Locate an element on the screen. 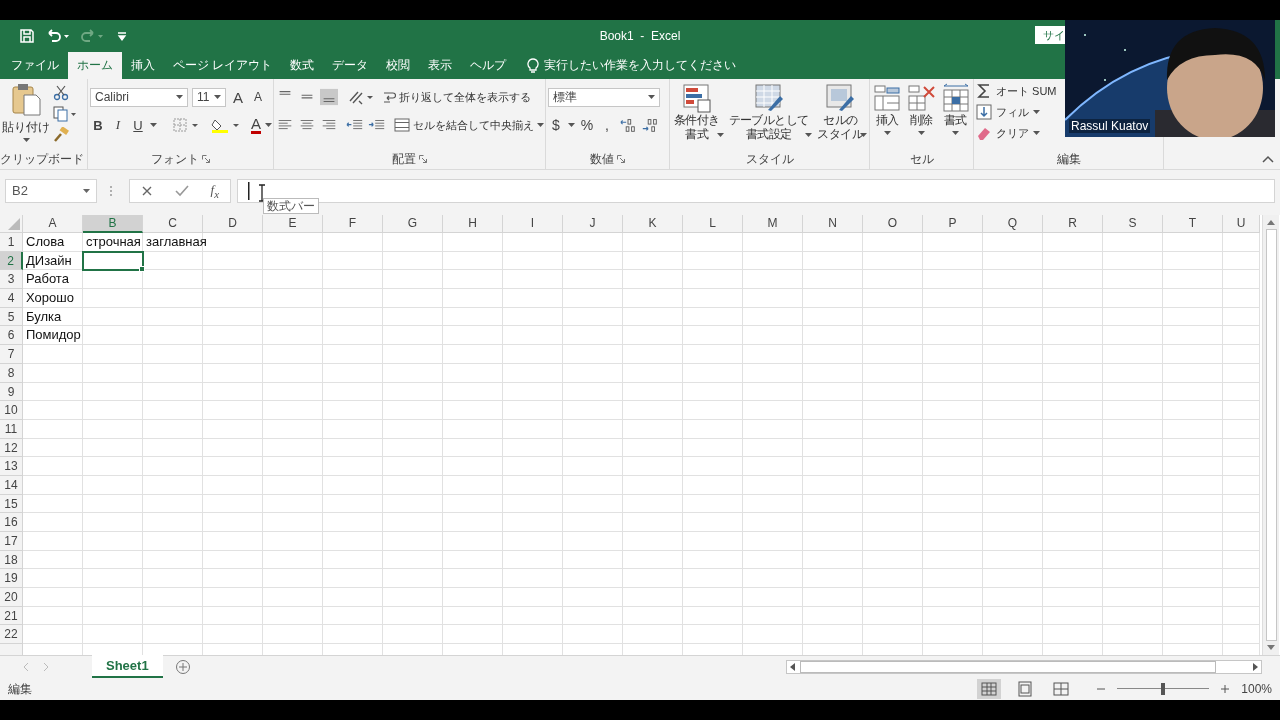 The height and width of the screenshot is (720, 1280). copy-icon is located at coordinates (65, 114).